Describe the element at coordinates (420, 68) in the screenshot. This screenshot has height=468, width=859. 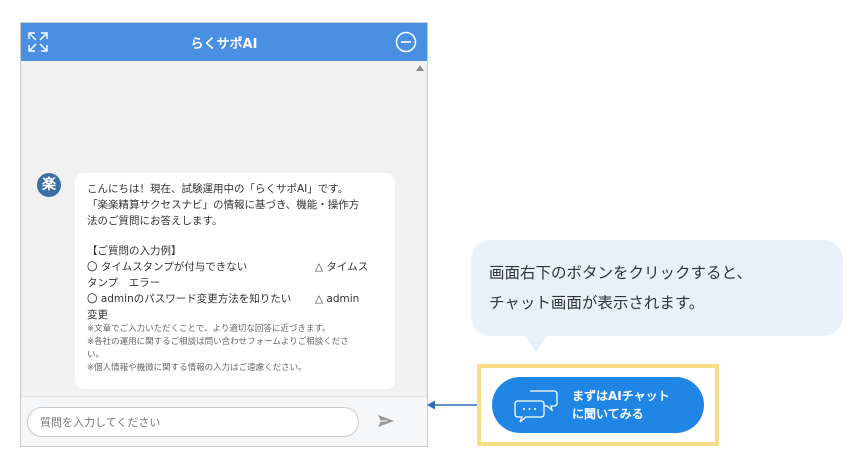
I see `scroll-up-icon` at that location.